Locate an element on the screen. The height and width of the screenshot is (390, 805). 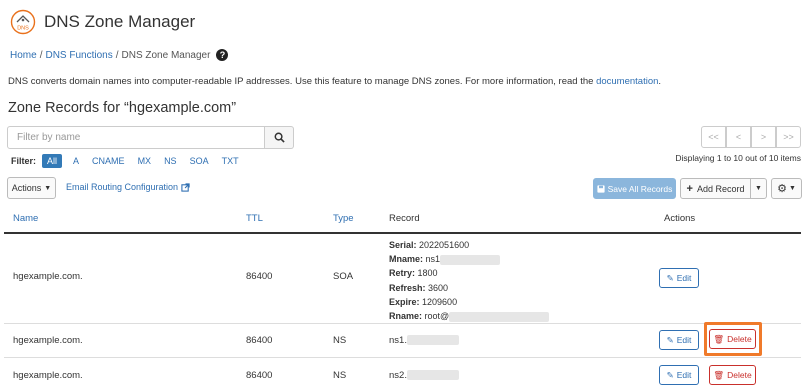
row-record: ns2. is located at coordinates (424, 375).